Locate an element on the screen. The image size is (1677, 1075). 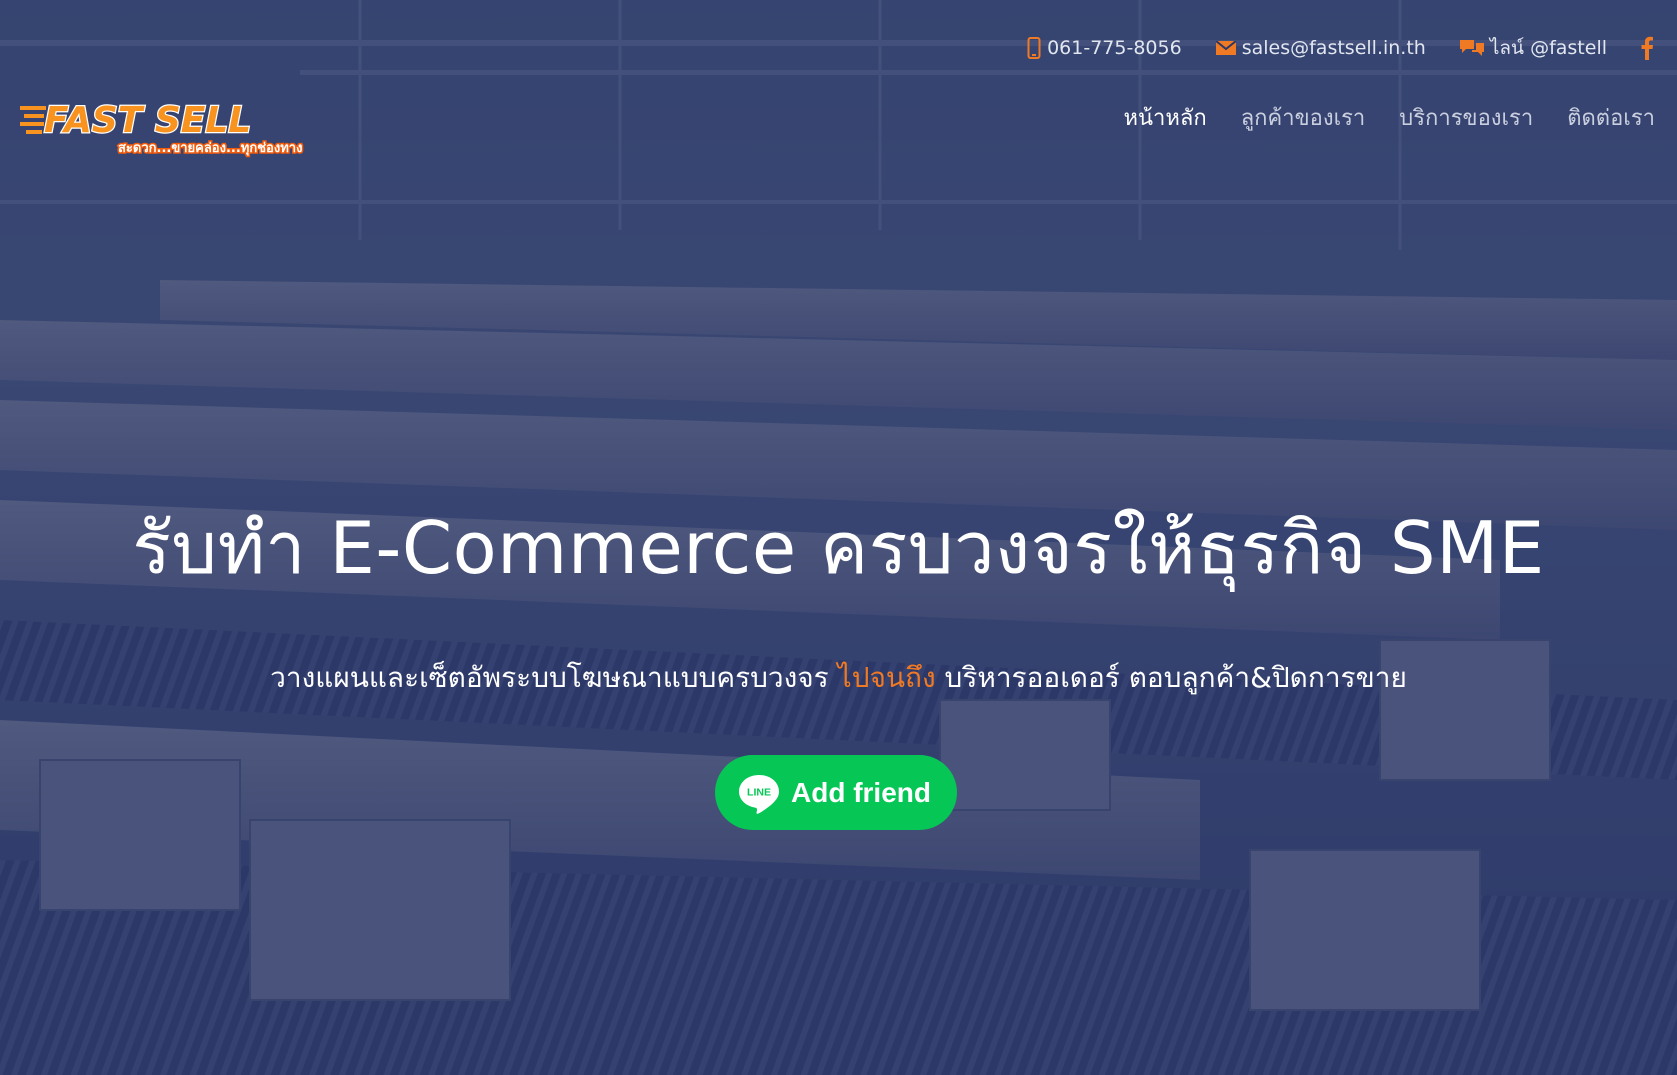
subline-part-1: วางแผนและเซ็ตอัพระบบโฆษณาแบบครบวงจร is located at coordinates (554, 677).